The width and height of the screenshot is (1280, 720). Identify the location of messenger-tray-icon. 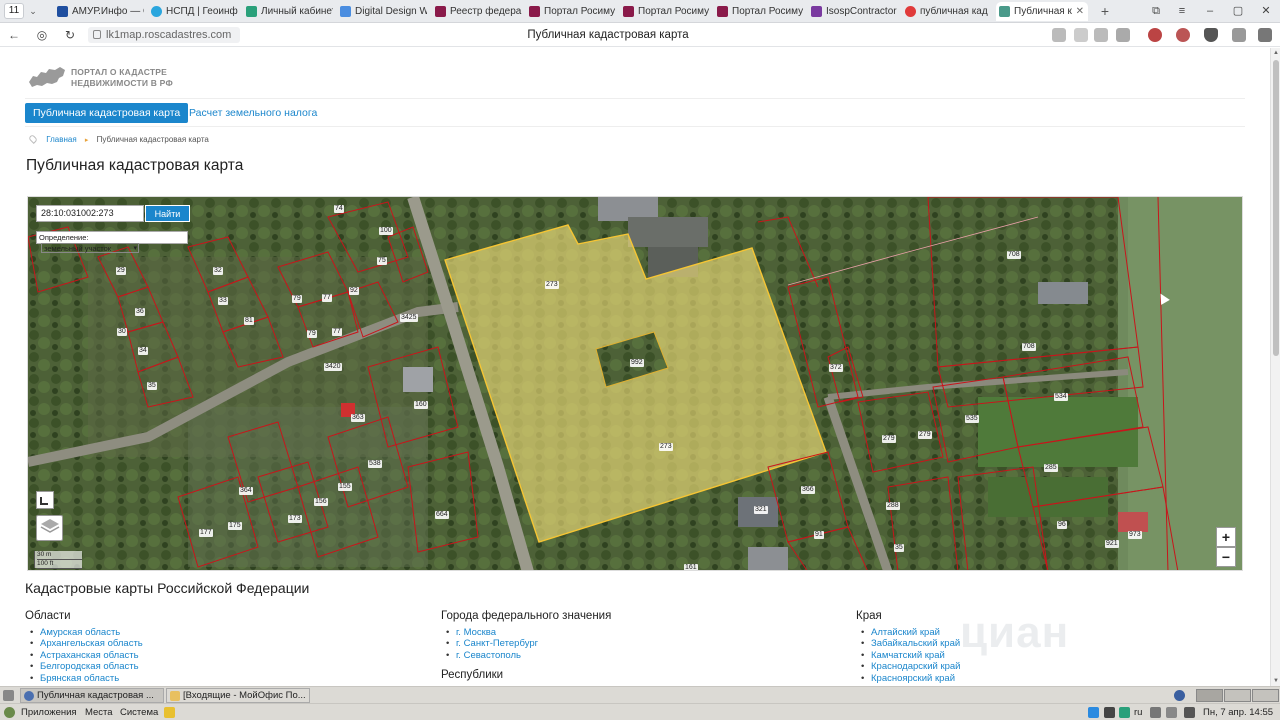
(1093, 712).